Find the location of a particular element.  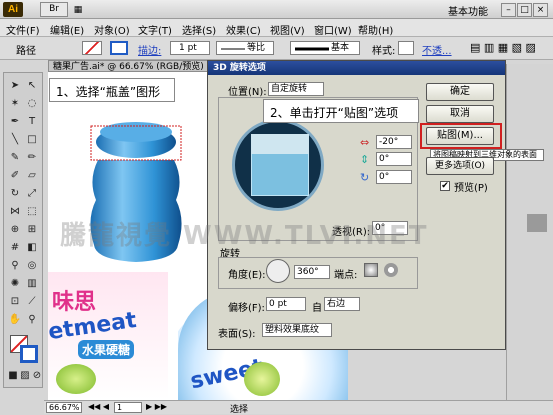

surface-select: 塑料效果底纹 is located at coordinates (297, 330).